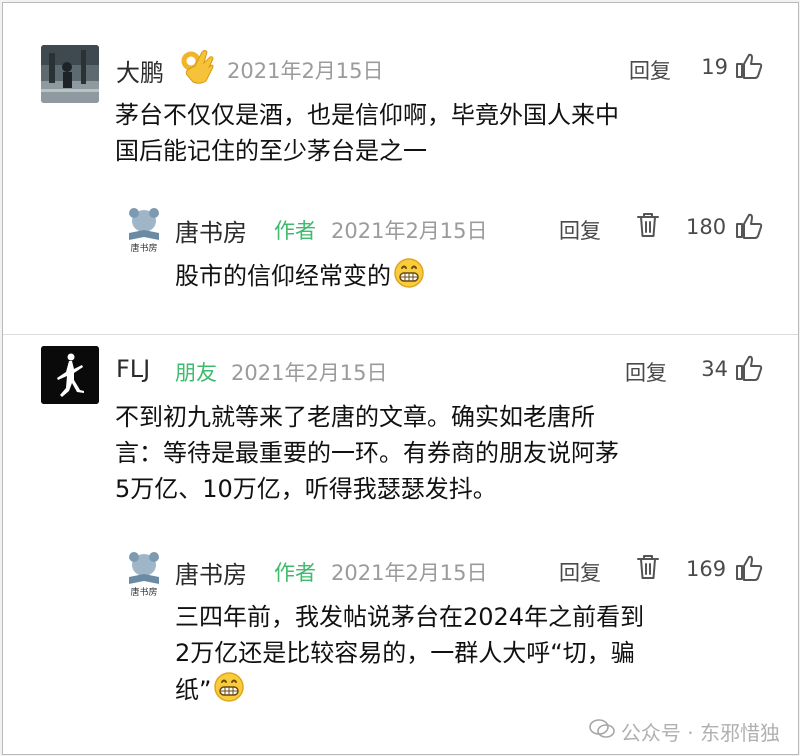 This screenshot has width=800, height=756. What do you see at coordinates (367, 115) in the screenshot?
I see `comment-text-line: 茅台不仅仅是酒，也是信仰啊，毕竟外国人来中` at bounding box center [367, 115].